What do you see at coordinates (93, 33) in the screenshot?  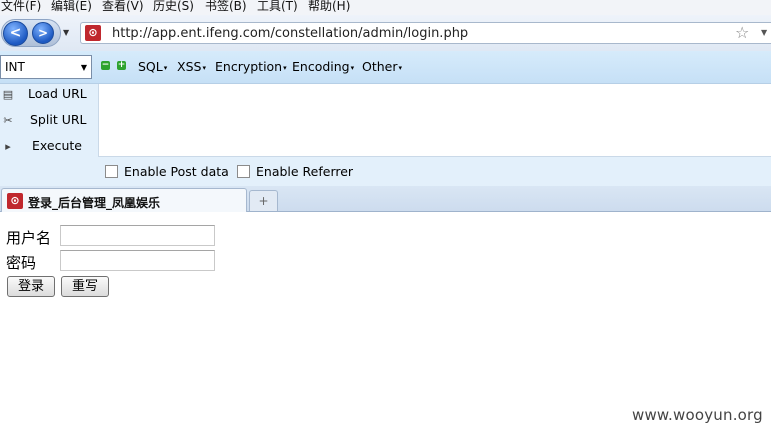 I see `site-favicon-icon: ⊙` at bounding box center [93, 33].